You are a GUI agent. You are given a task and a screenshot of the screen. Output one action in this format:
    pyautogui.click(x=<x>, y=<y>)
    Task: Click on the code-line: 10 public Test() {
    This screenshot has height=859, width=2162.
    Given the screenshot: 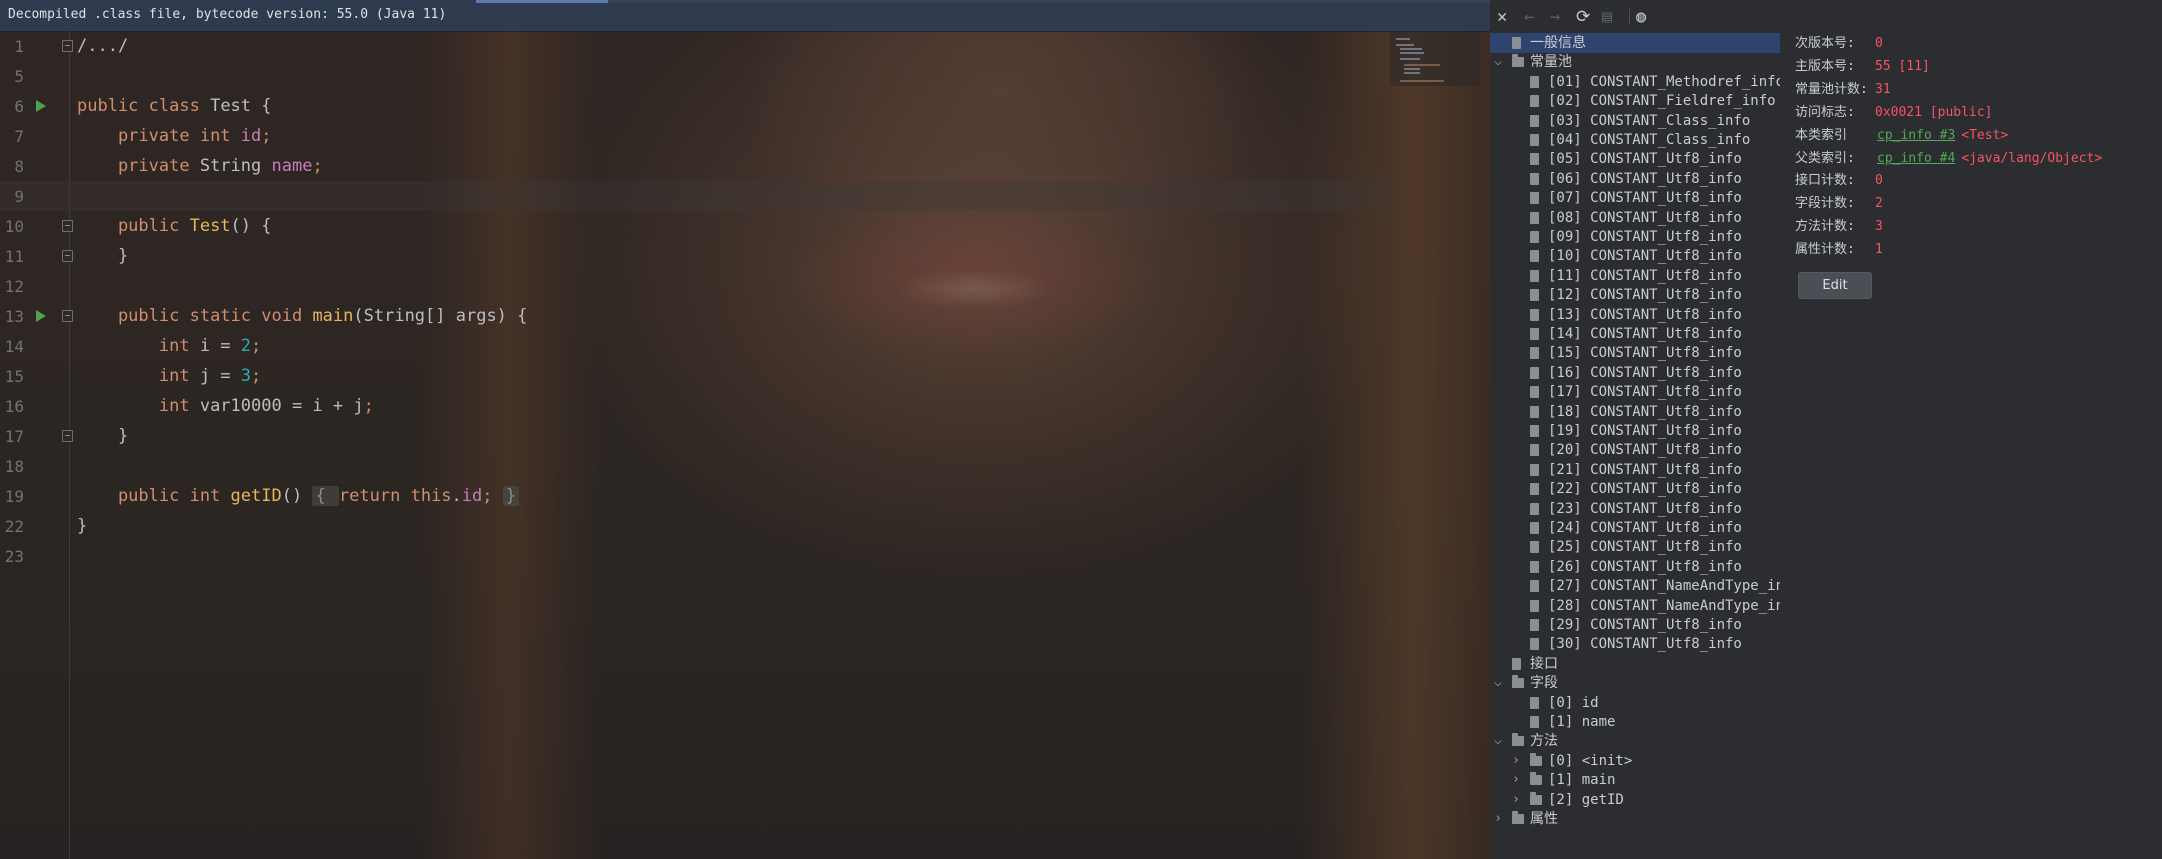 What is the action you would take?
    pyautogui.click(x=695, y=226)
    